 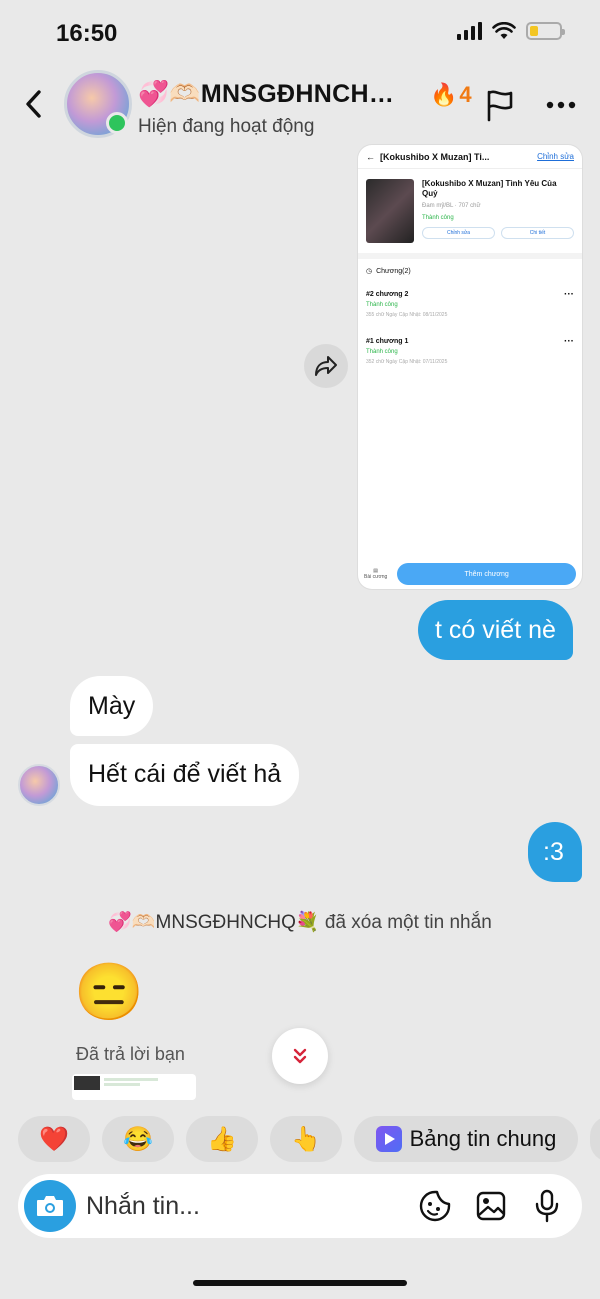 What do you see at coordinates (504, 30) in the screenshot?
I see `wifi-icon` at bounding box center [504, 30].